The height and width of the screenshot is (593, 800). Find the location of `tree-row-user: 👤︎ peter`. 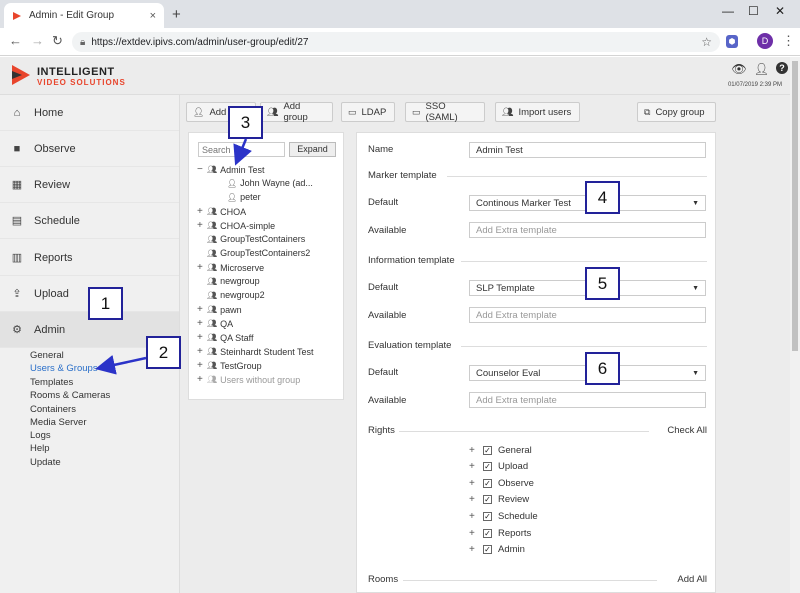

tree-row-user: 👤︎ peter is located at coordinates (244, 197).